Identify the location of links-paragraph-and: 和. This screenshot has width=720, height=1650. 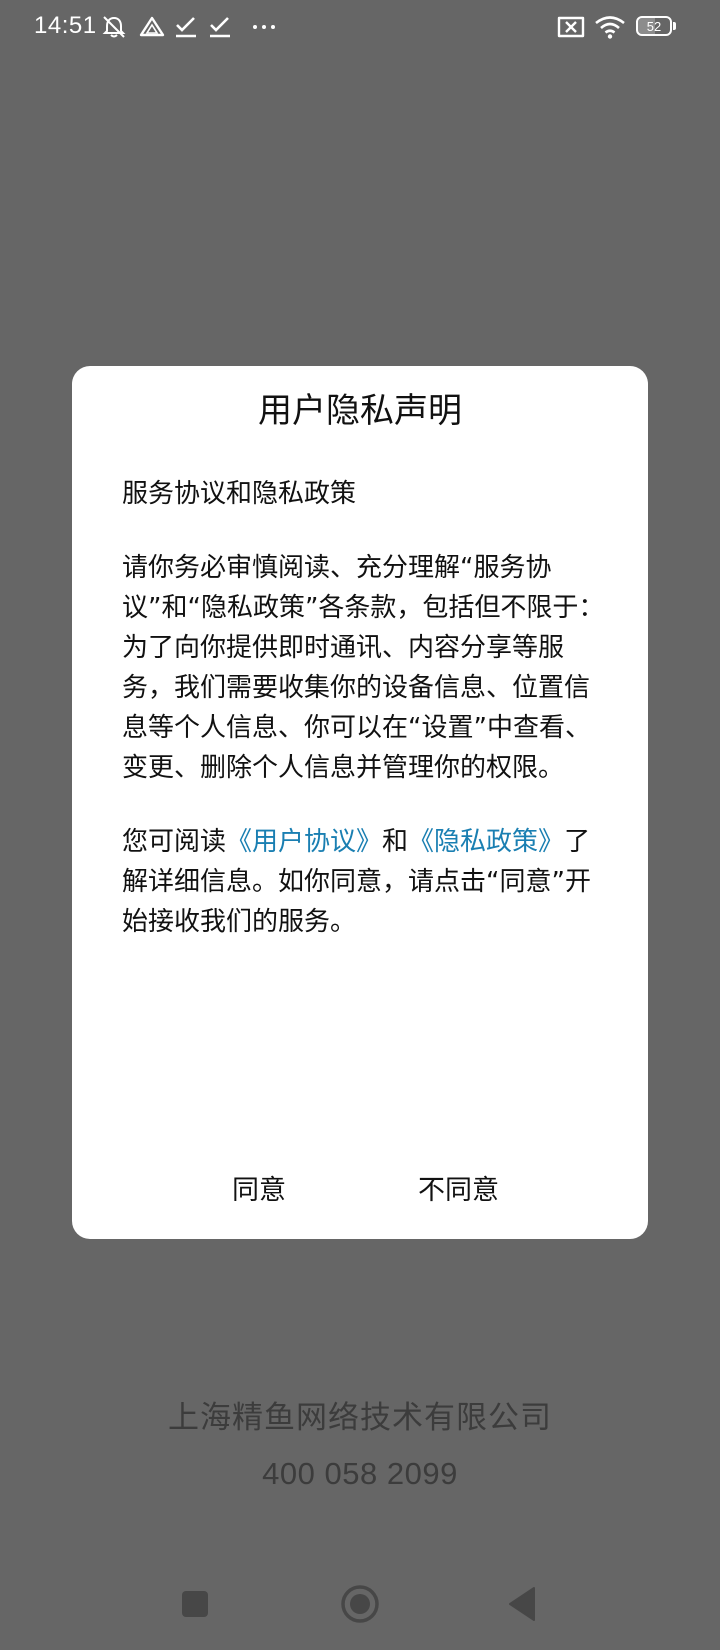
(395, 842).